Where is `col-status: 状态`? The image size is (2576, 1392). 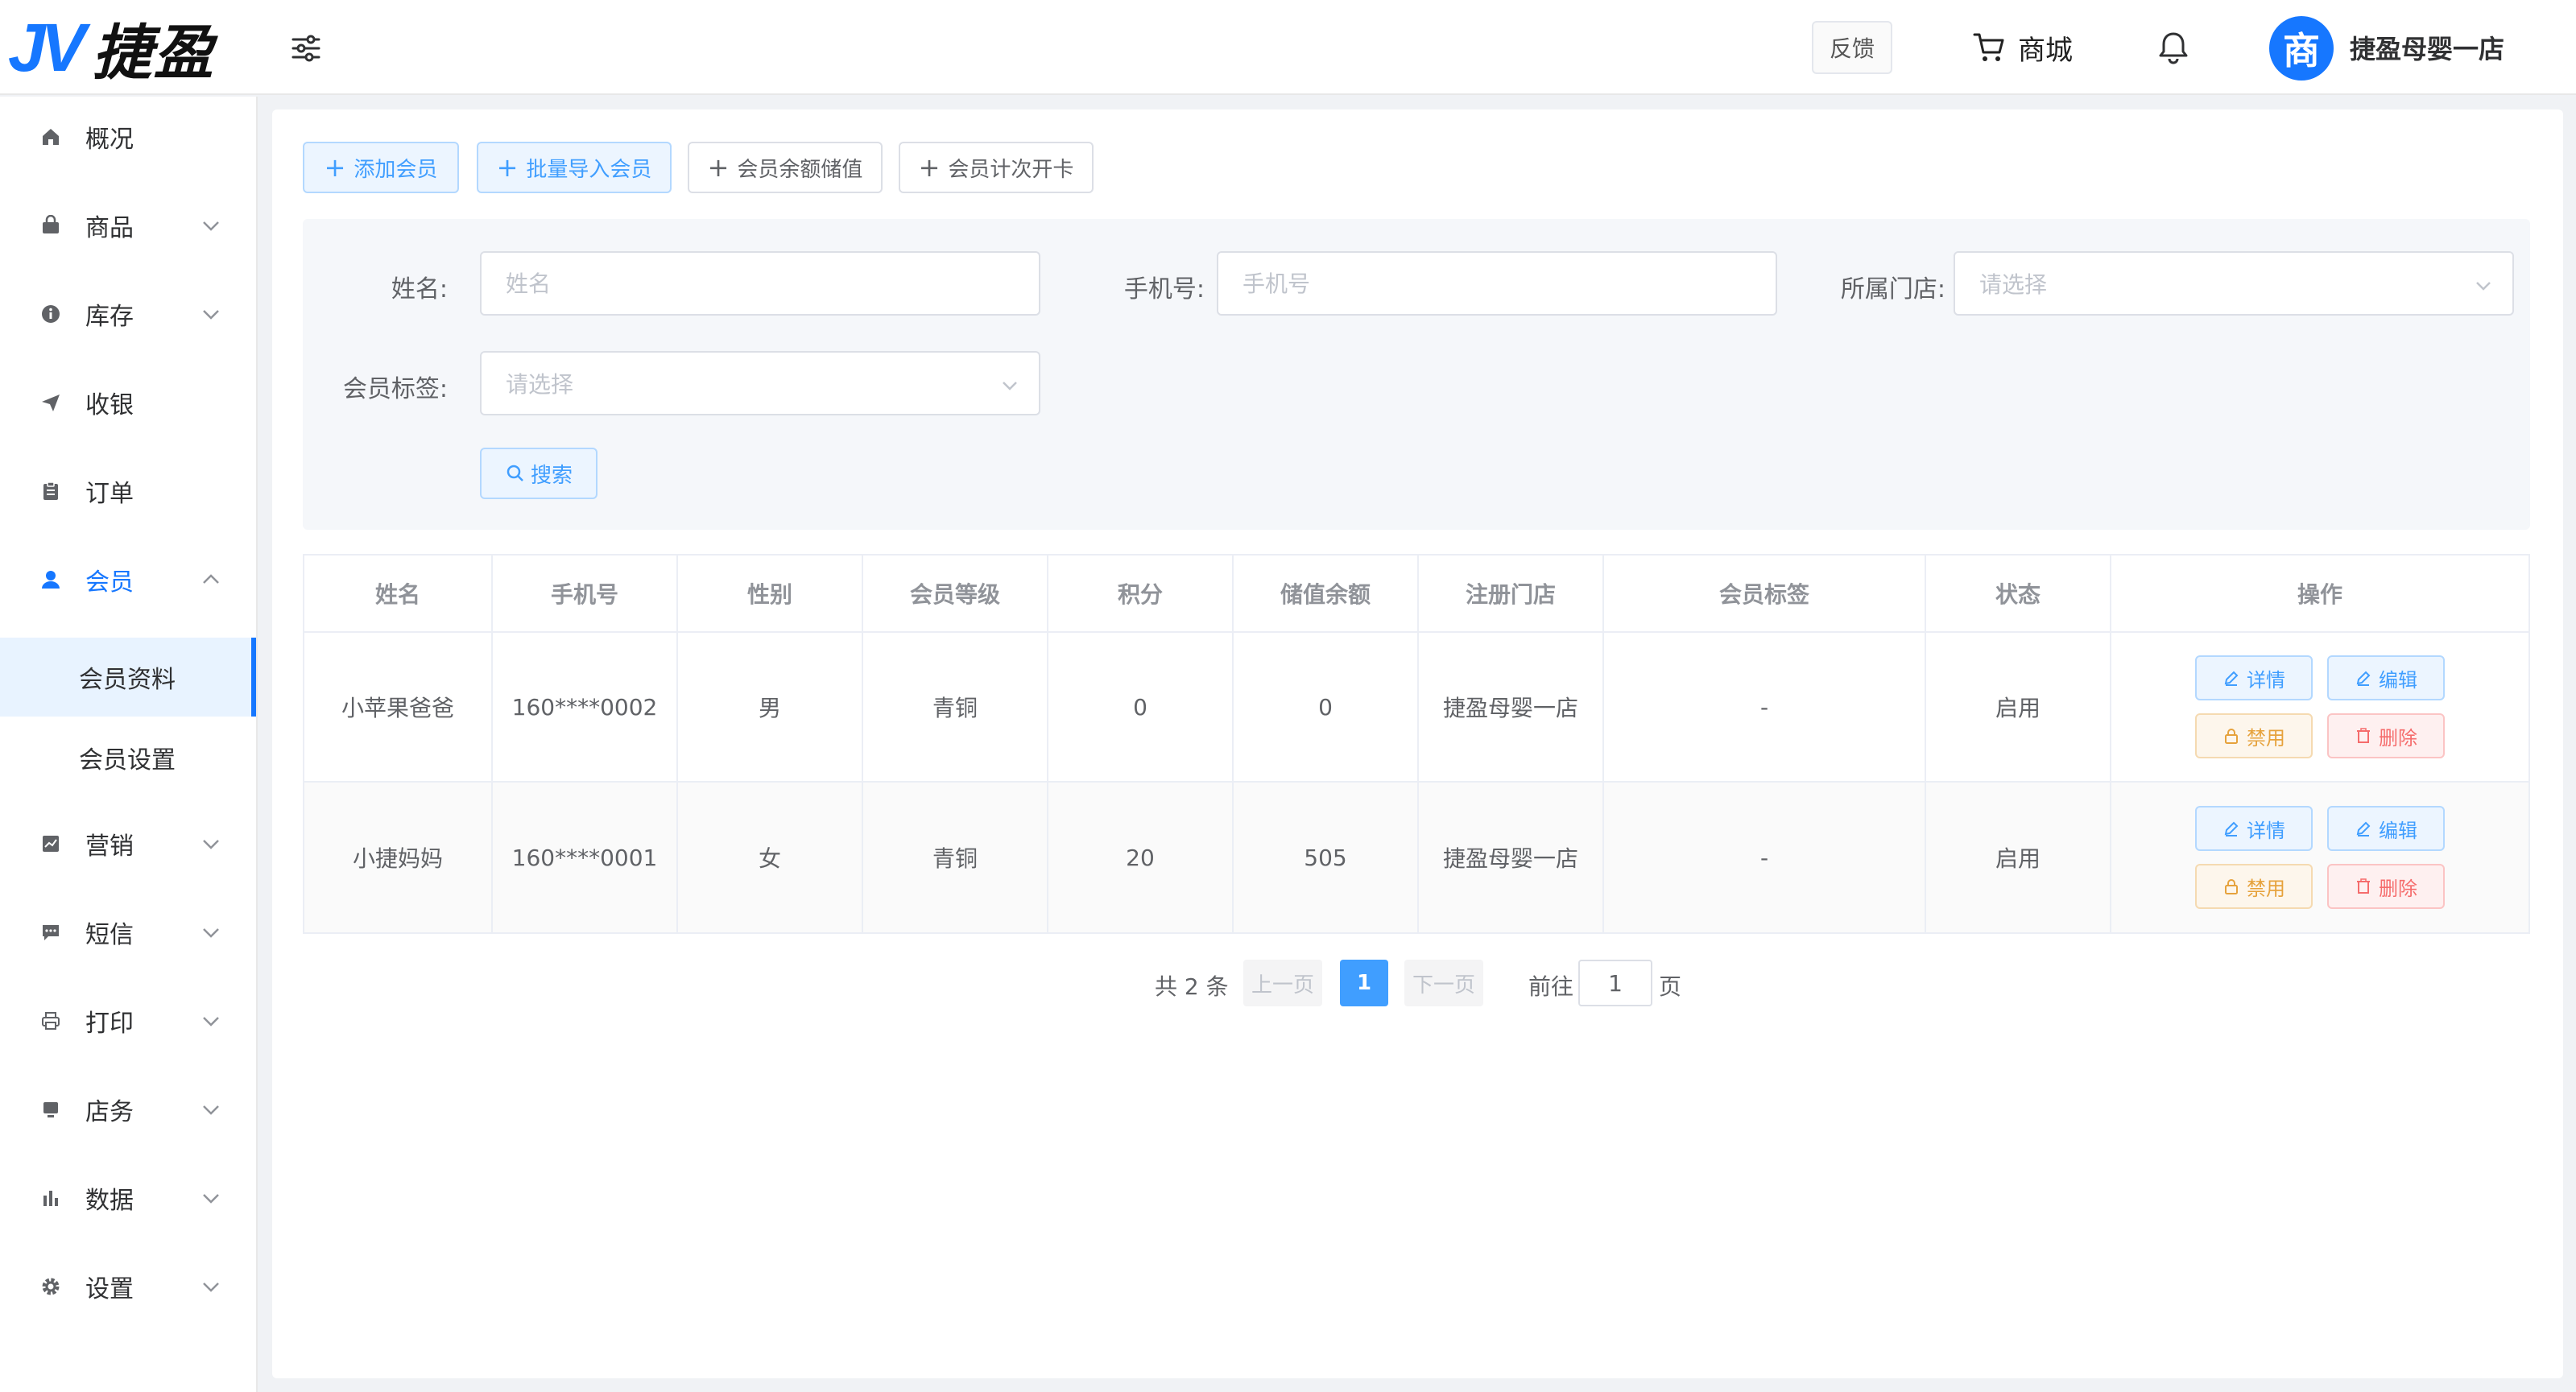
col-status: 状态 is located at coordinates (2019, 593).